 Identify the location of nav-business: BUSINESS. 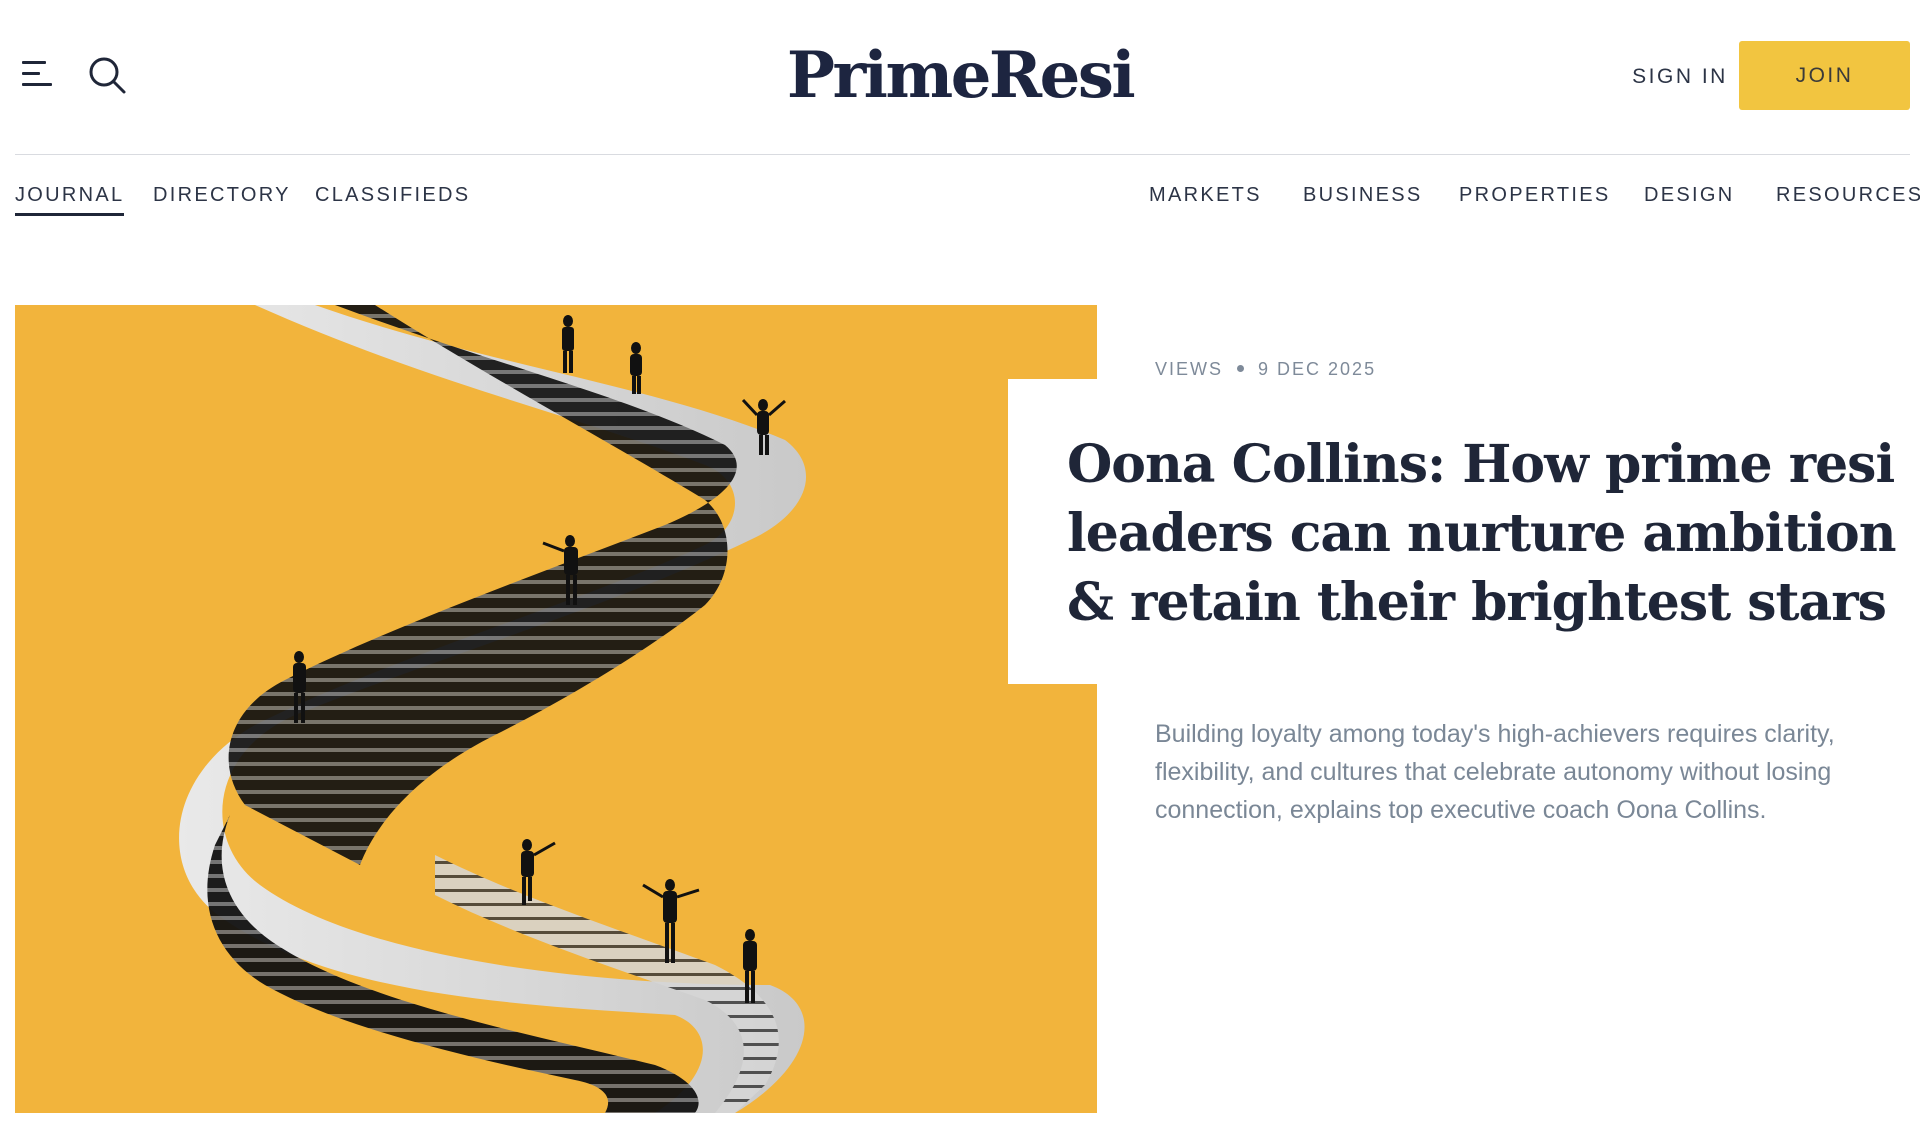
(1363, 195).